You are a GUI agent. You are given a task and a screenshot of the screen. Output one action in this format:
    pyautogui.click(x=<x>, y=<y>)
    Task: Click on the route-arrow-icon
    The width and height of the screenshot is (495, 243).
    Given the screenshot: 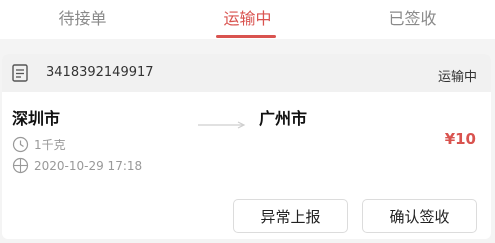 What is the action you would take?
    pyautogui.click(x=222, y=121)
    